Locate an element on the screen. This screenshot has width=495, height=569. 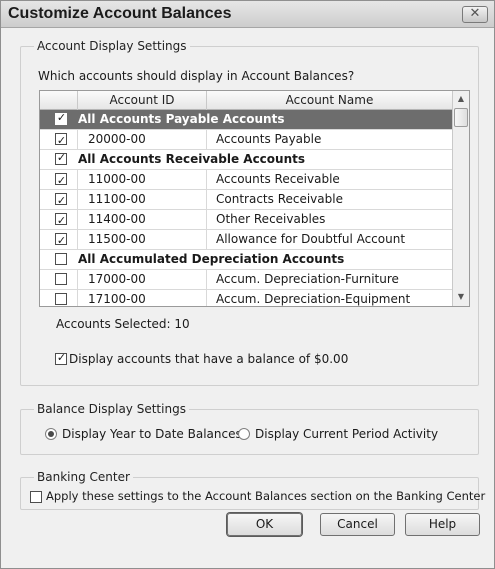
account-id-cell: 17100-00 is located at coordinates (142, 298).